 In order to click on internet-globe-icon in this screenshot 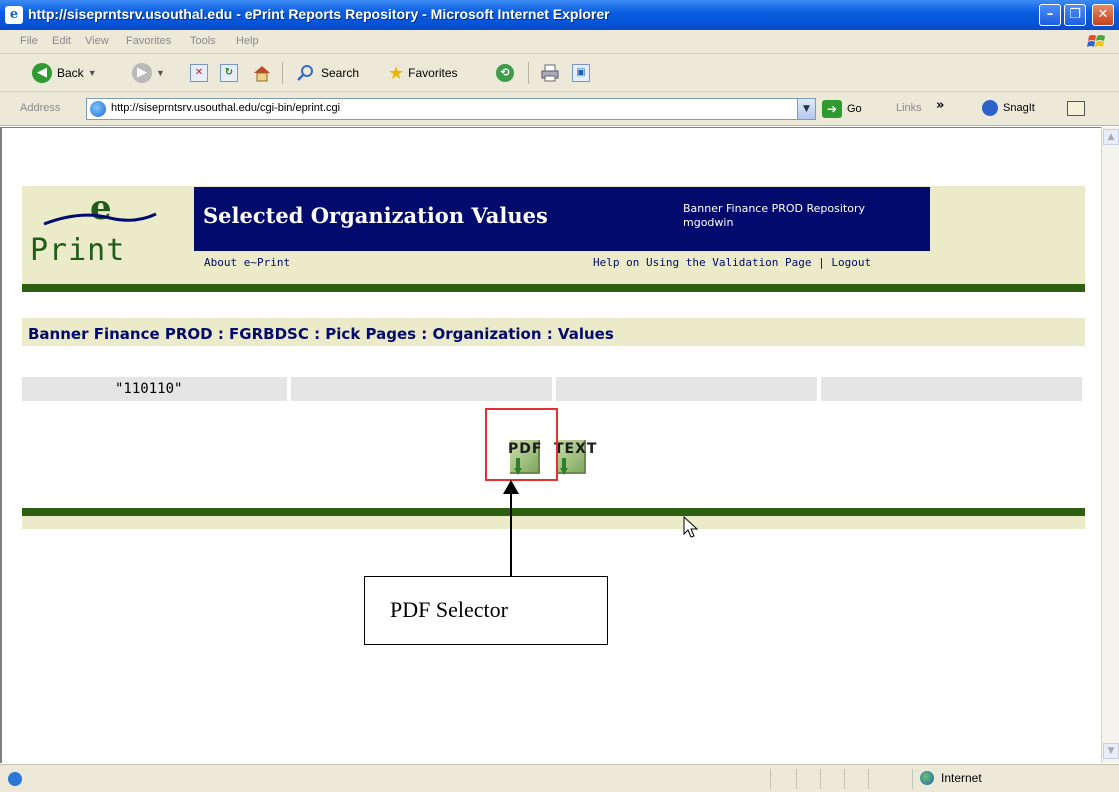, I will do `click(927, 778)`.